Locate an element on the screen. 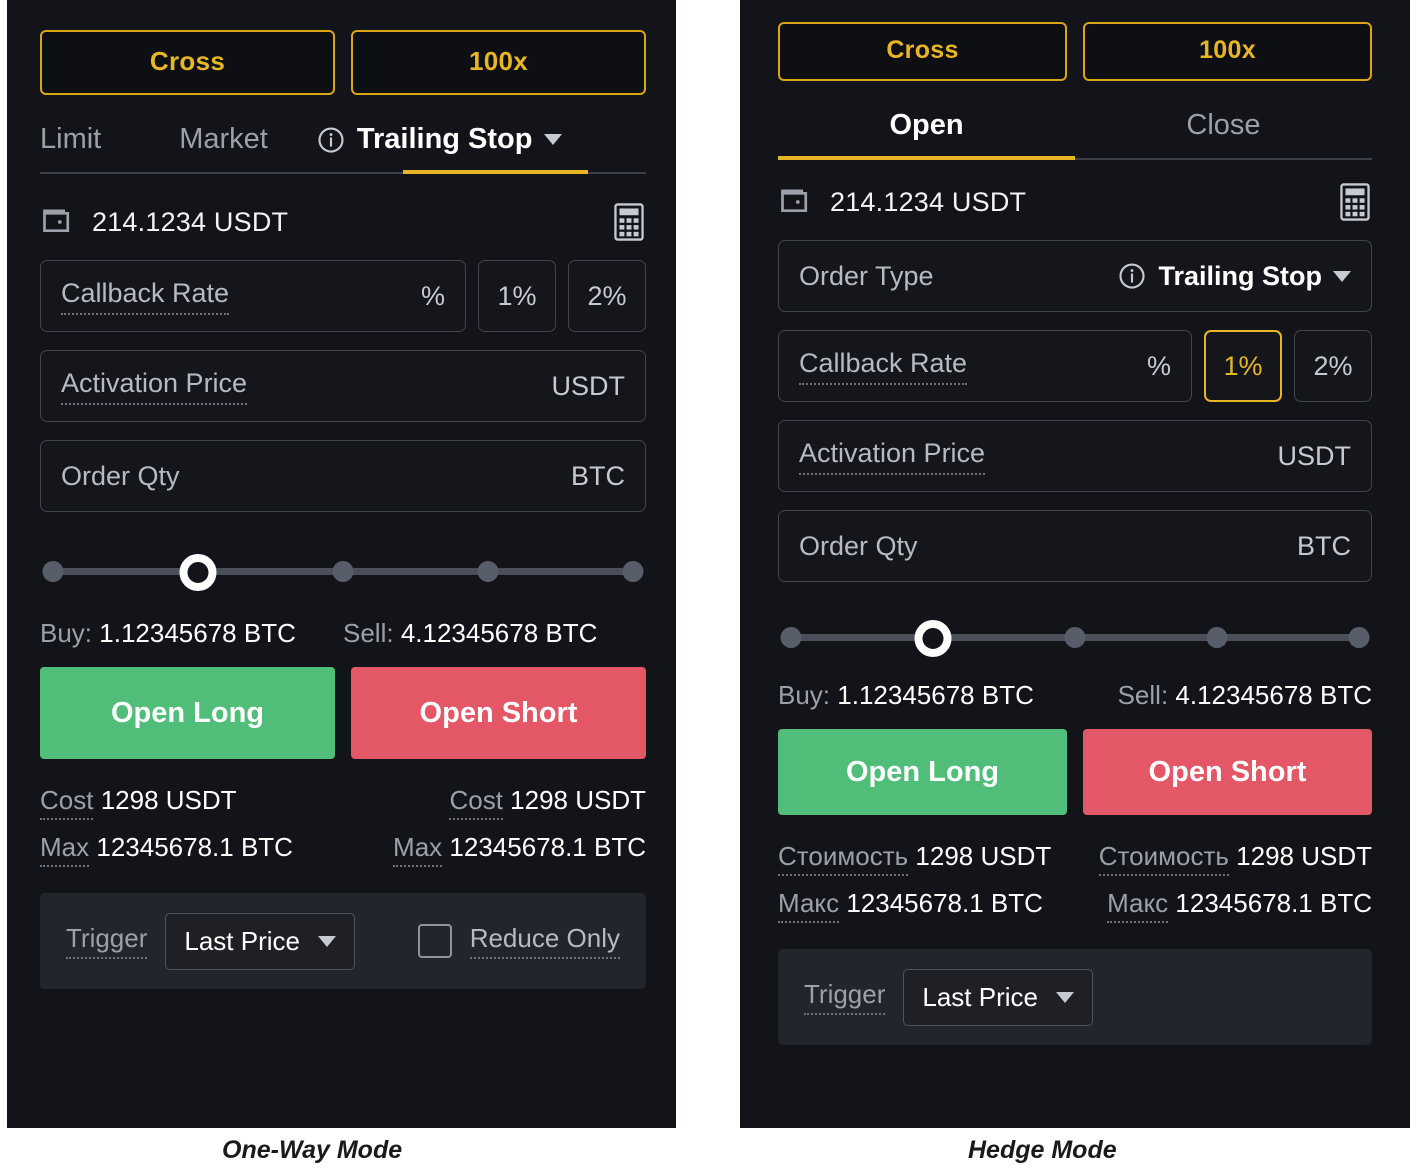  trigger-bar: Trigger Last Price is located at coordinates (1075, 997).